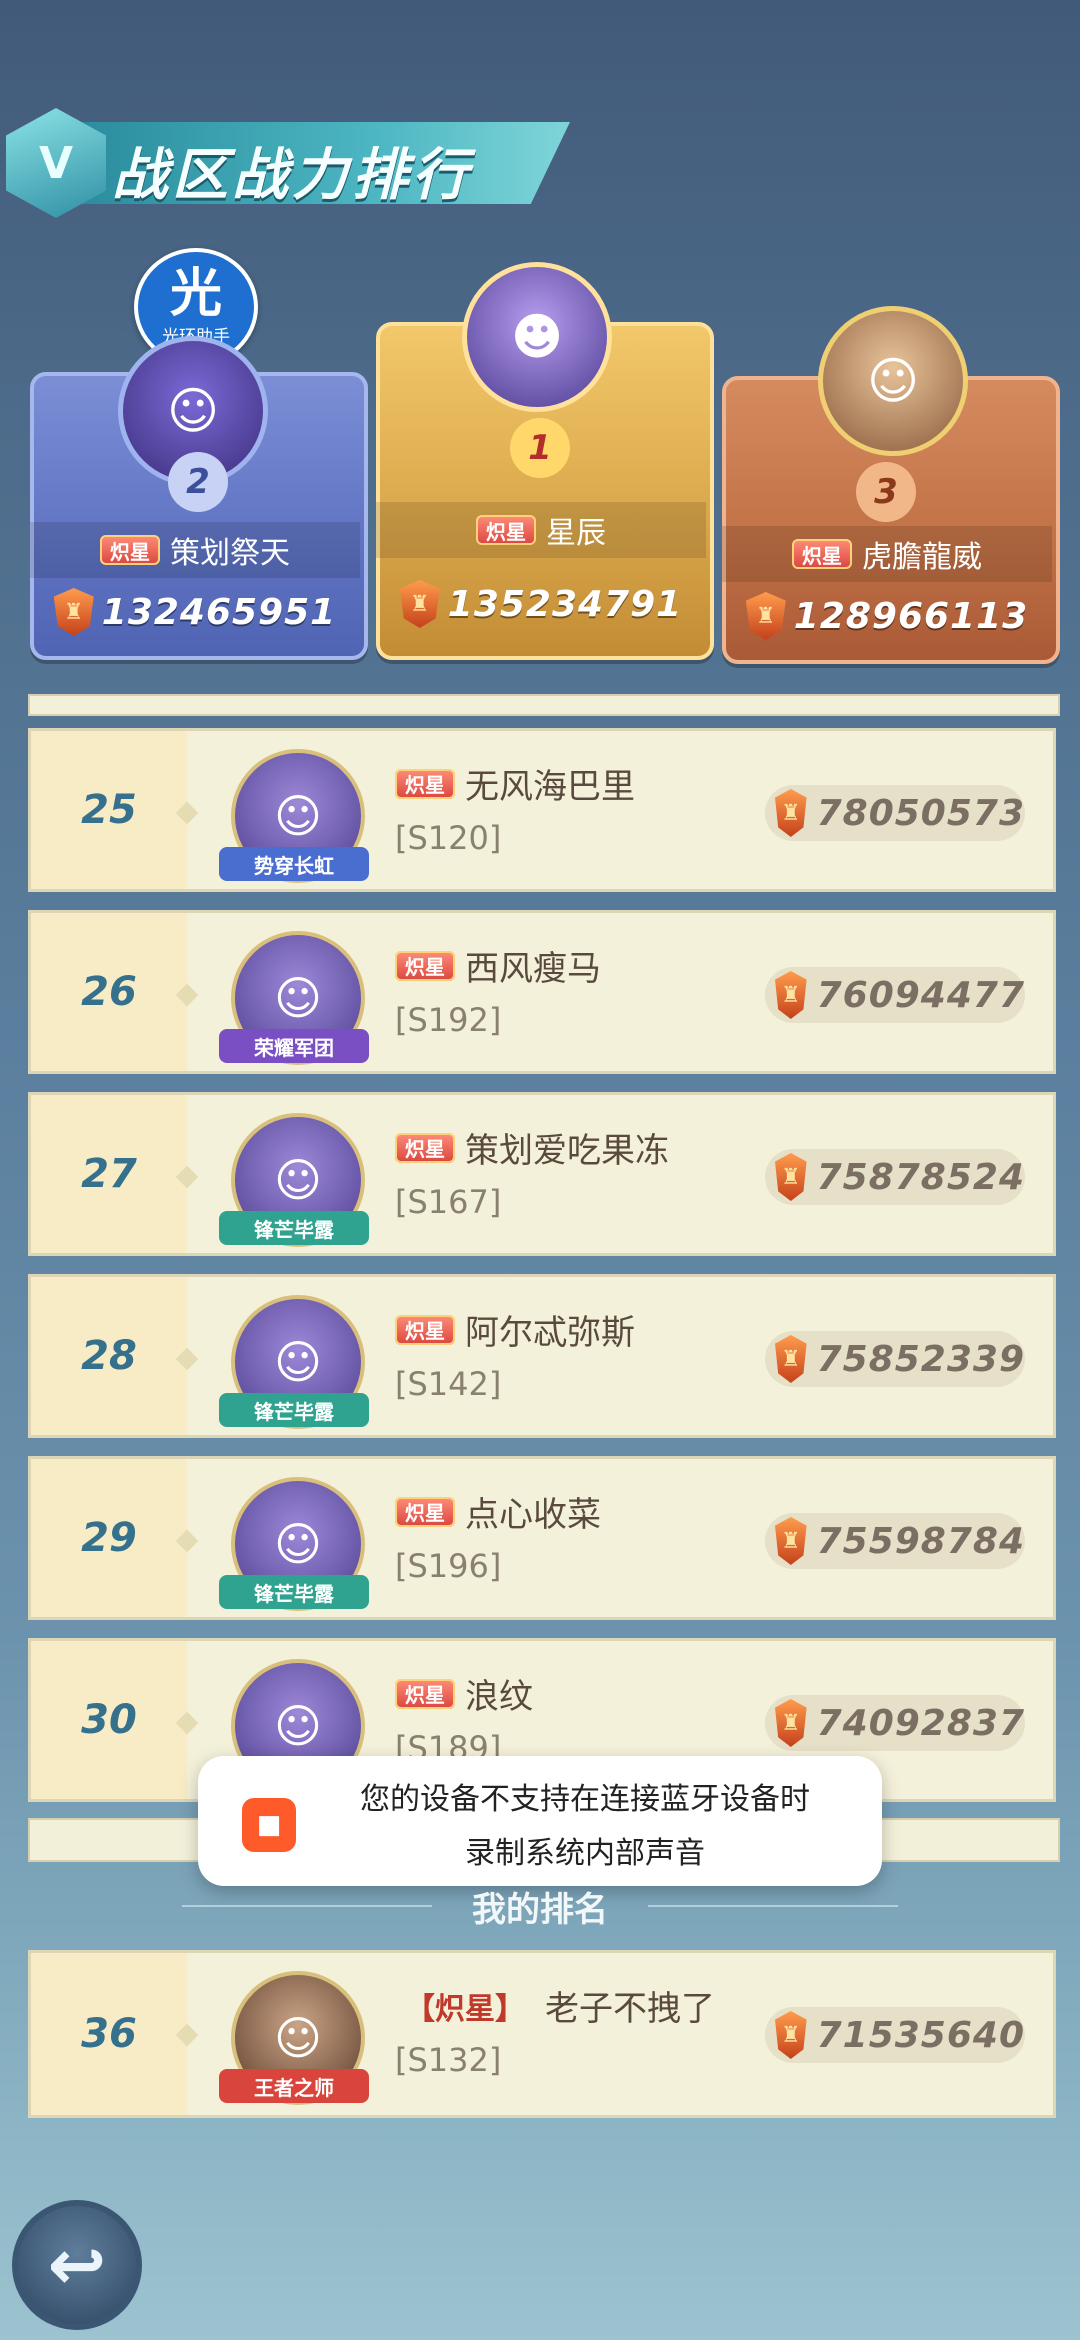 This screenshot has width=1080, height=2340. I want to click on power-pill: ♜ 76094477, so click(895, 995).